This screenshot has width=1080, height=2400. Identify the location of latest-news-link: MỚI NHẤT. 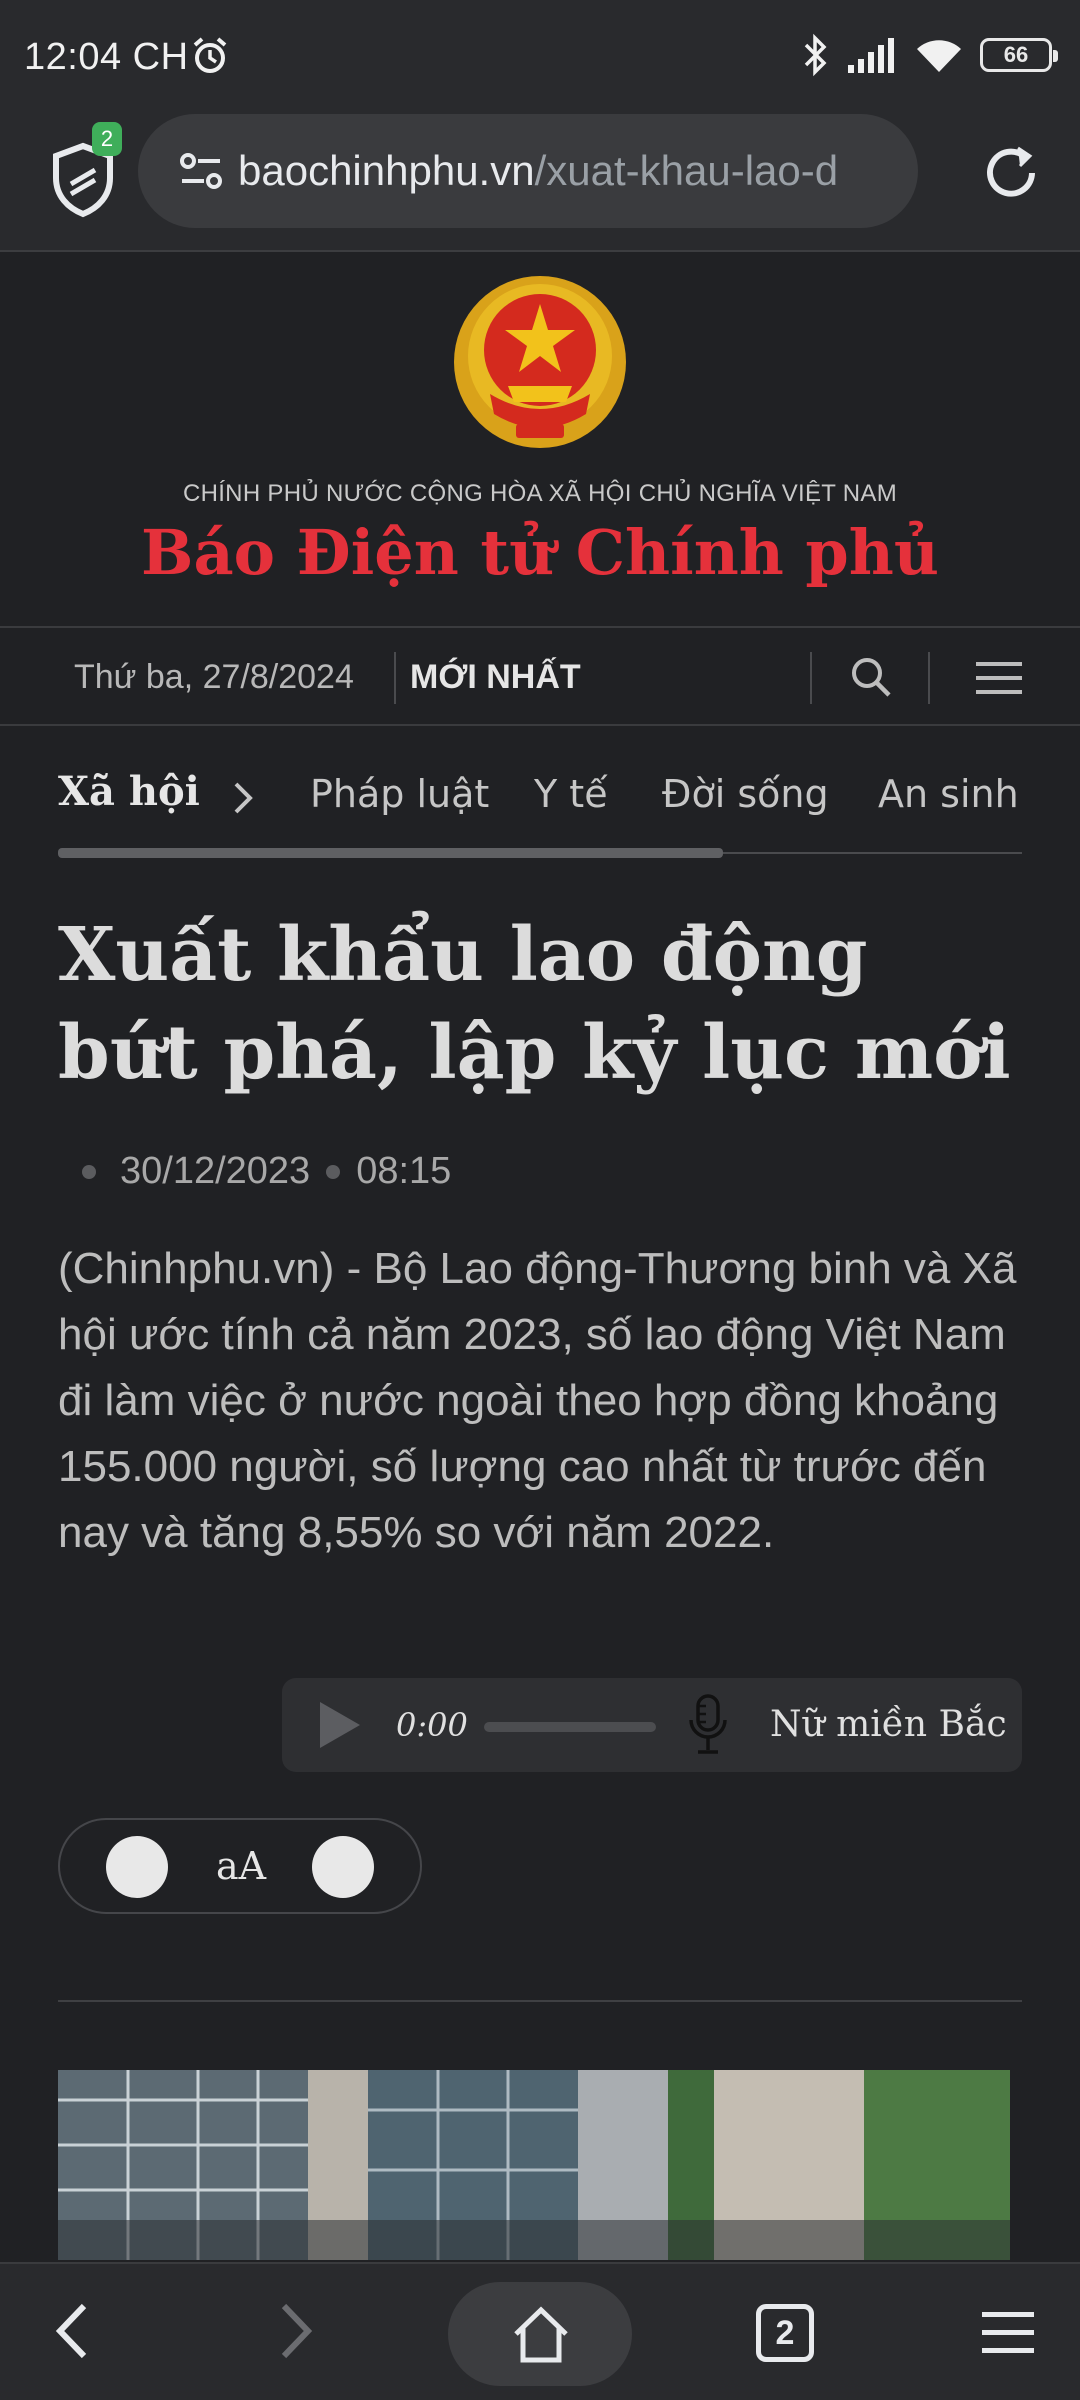
(495, 677).